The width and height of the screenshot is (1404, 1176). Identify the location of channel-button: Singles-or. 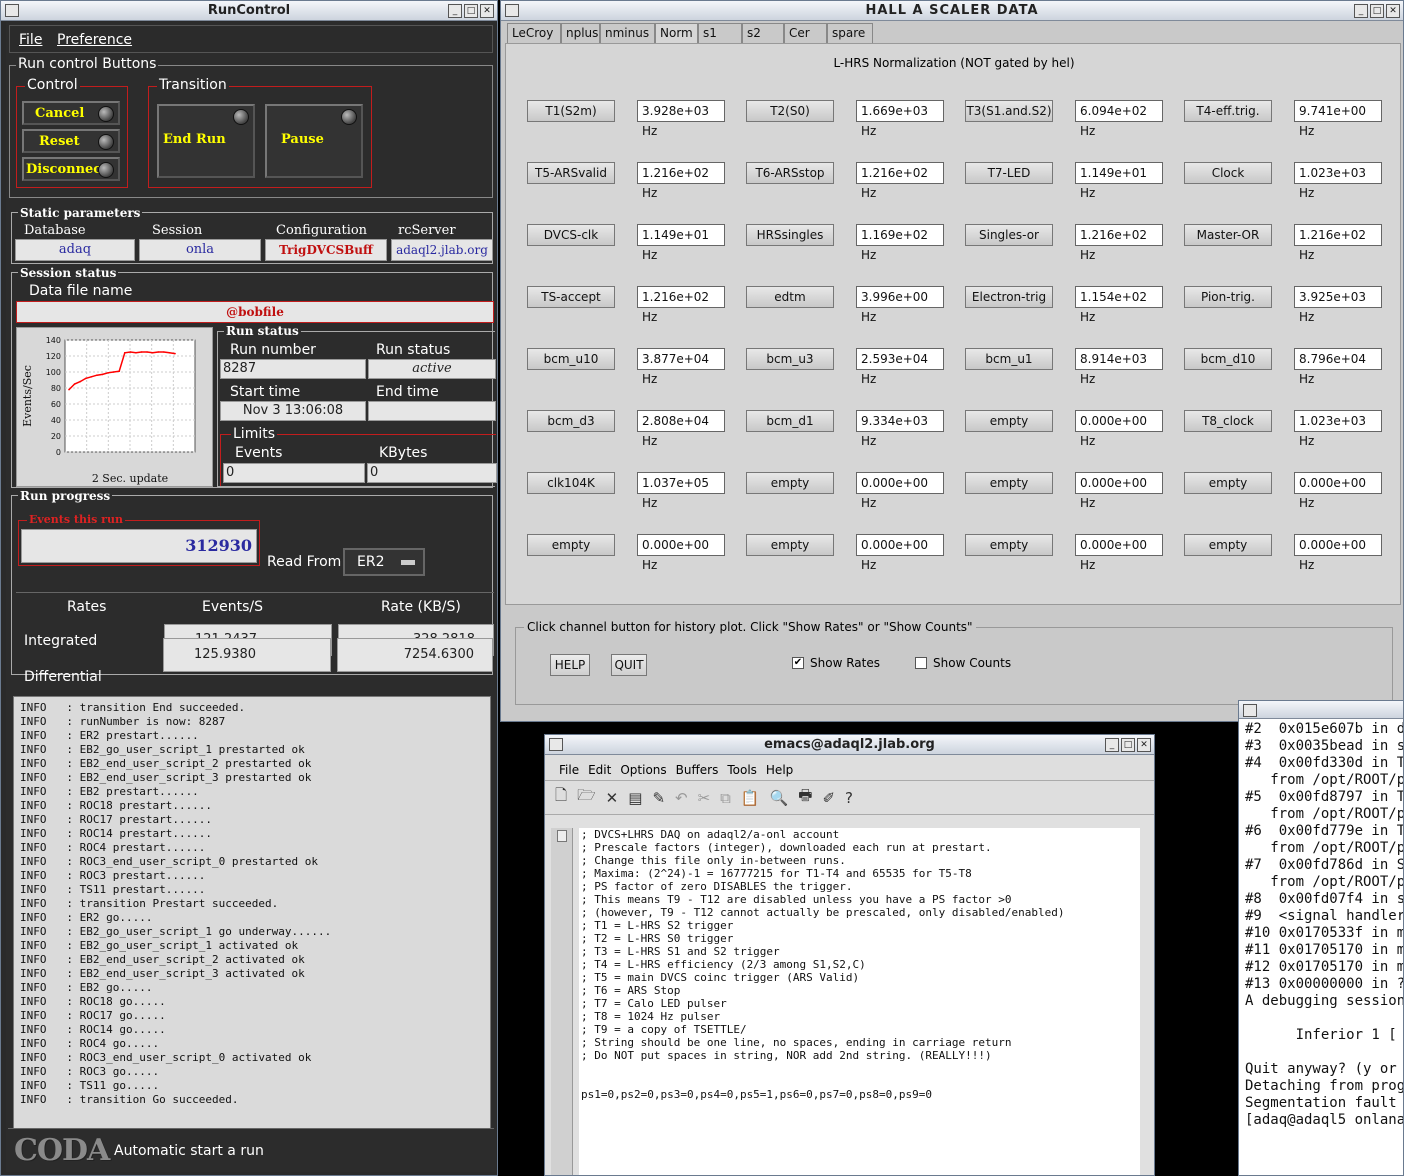
(1009, 235).